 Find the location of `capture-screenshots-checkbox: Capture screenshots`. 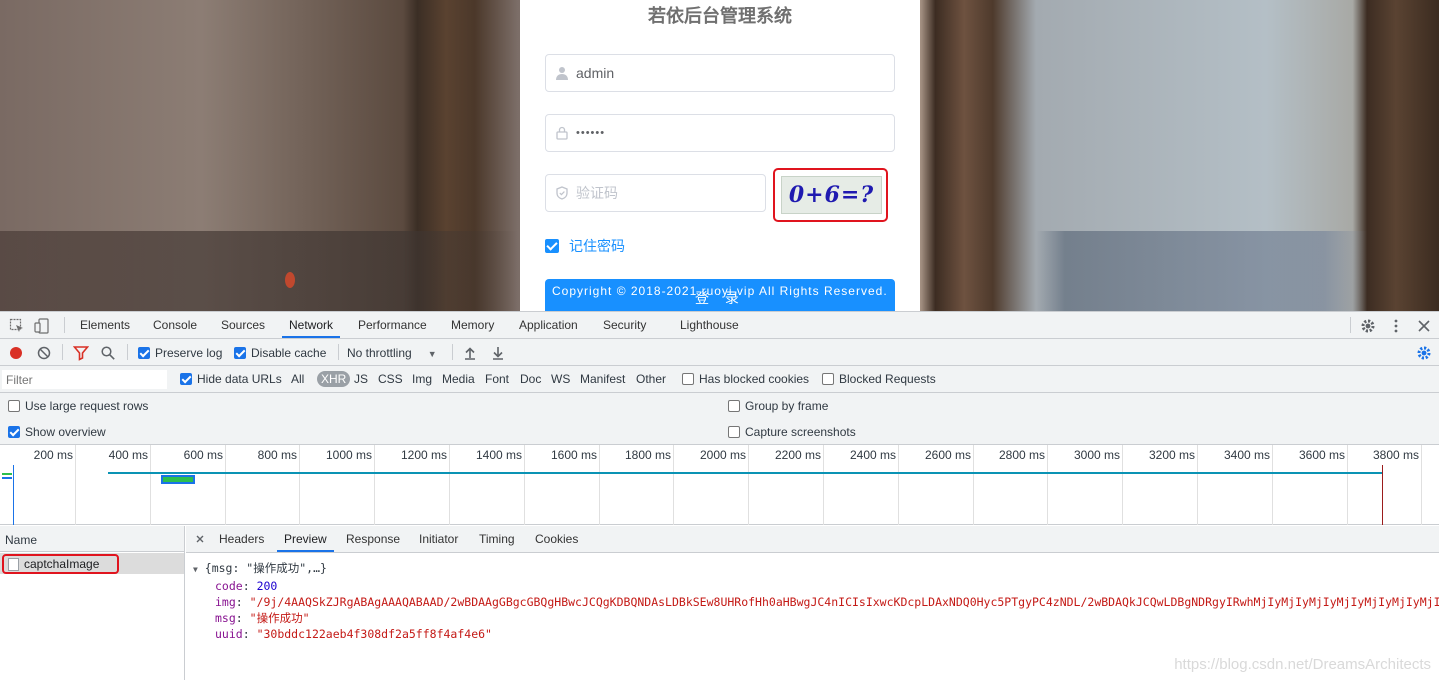

capture-screenshots-checkbox: Capture screenshots is located at coordinates (792, 432).